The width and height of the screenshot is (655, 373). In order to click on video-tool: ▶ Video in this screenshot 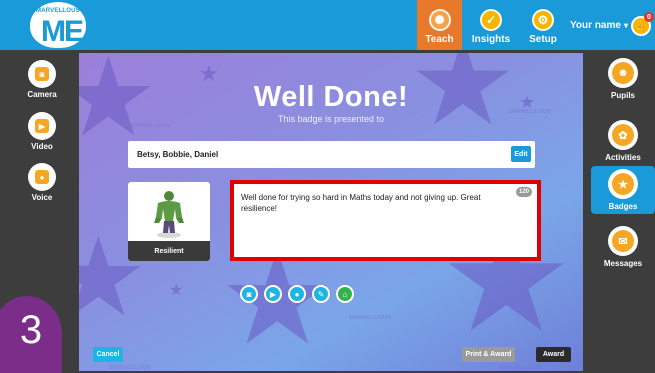, I will do `click(42, 131)`.